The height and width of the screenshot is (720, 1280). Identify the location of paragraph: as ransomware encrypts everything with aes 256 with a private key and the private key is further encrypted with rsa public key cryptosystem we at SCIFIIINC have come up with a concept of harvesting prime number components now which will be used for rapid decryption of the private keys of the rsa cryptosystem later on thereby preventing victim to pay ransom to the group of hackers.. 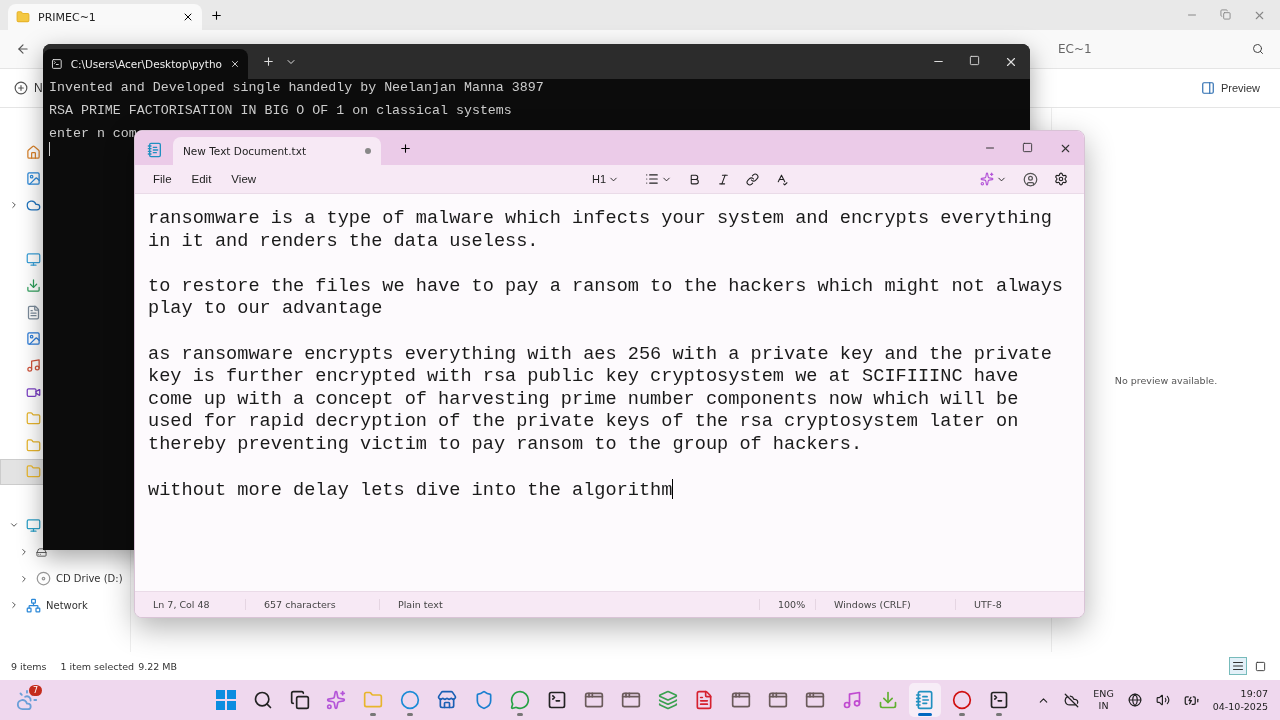
(600, 400).